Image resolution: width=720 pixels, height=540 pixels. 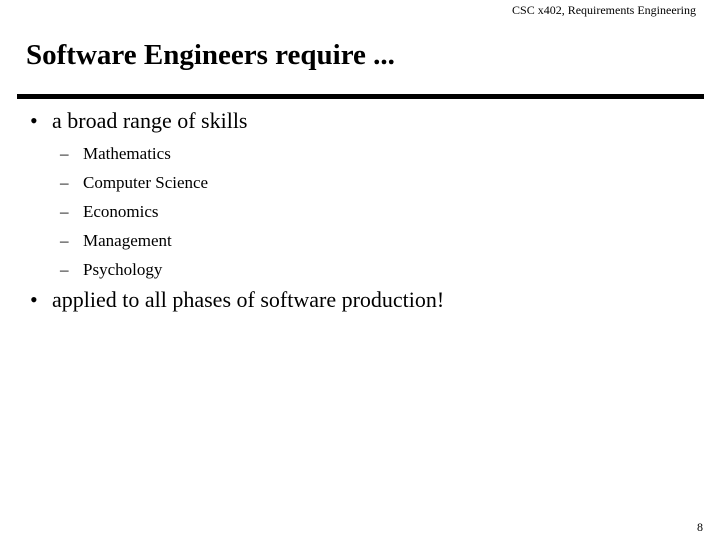 What do you see at coordinates (700, 527) in the screenshot?
I see `page-number: 8` at bounding box center [700, 527].